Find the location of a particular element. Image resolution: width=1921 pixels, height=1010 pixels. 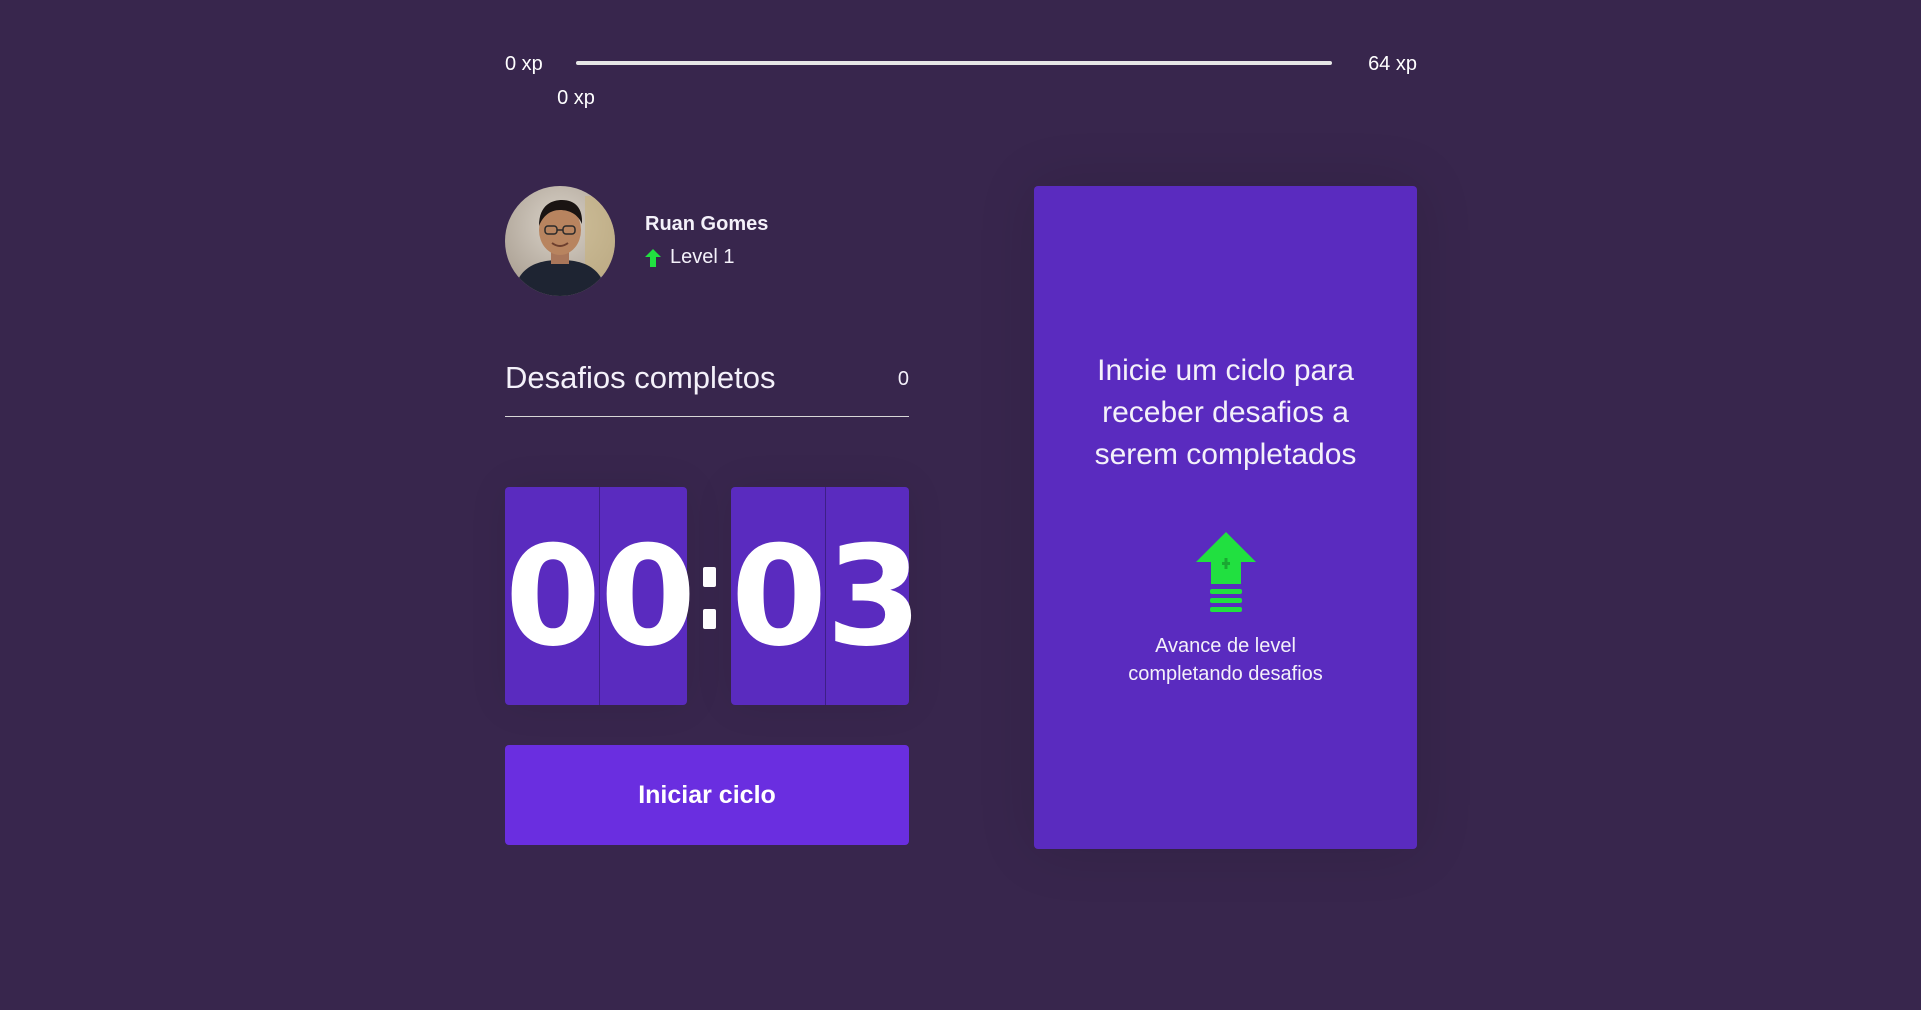

countdown-timer: 0 0 0 3 is located at coordinates (713, 596).